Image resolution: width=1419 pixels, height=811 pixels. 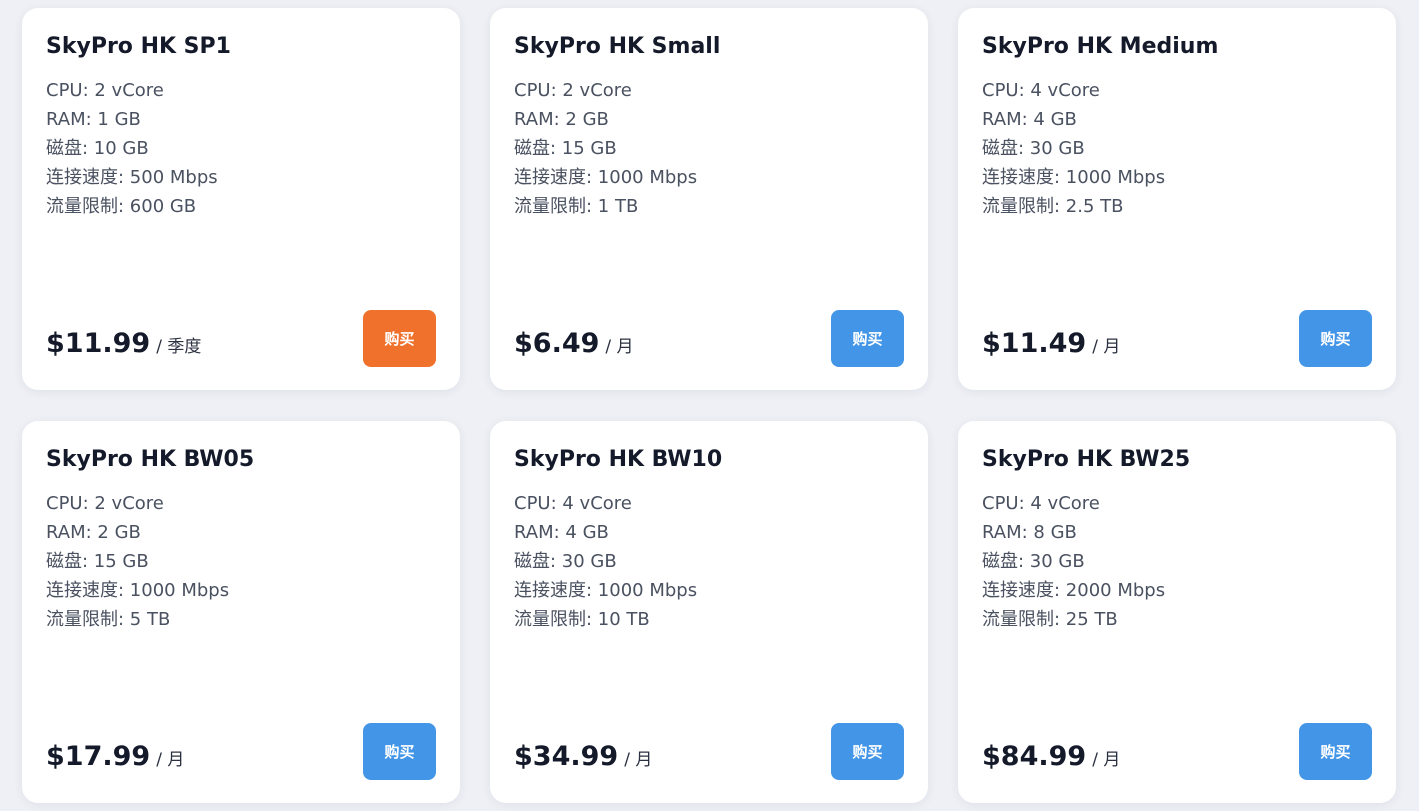 What do you see at coordinates (150, 459) in the screenshot?
I see `plan-name: SkyPro HK BW05` at bounding box center [150, 459].